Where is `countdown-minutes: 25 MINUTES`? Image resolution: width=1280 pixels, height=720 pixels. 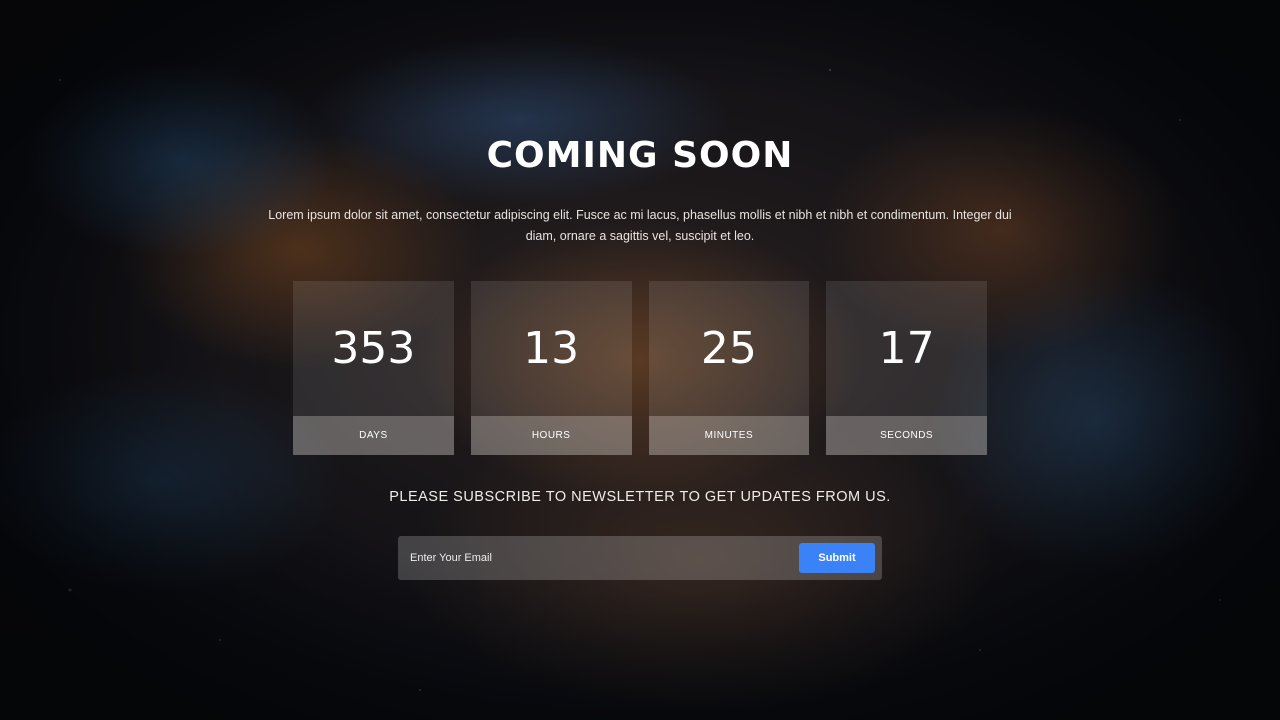
countdown-minutes: 25 MINUTES is located at coordinates (729, 368).